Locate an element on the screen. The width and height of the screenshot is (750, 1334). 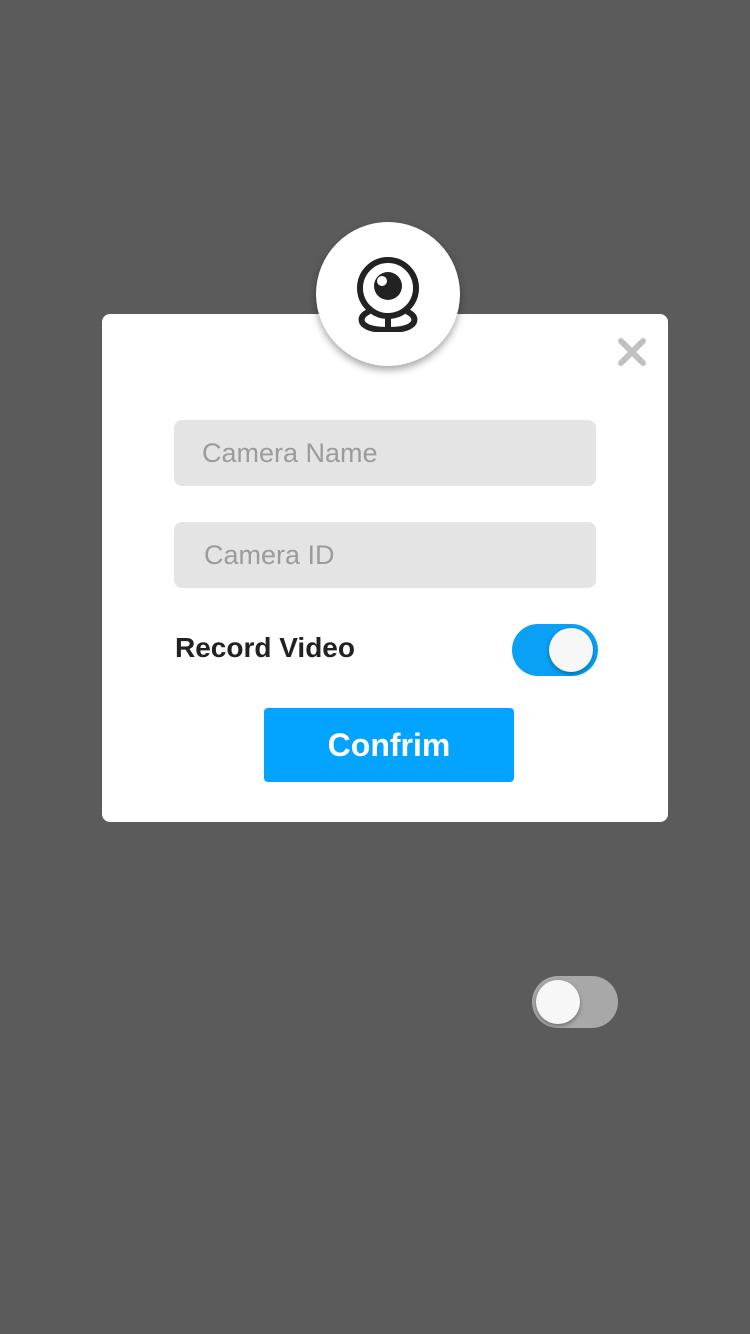
background-toggle is located at coordinates (575, 1002).